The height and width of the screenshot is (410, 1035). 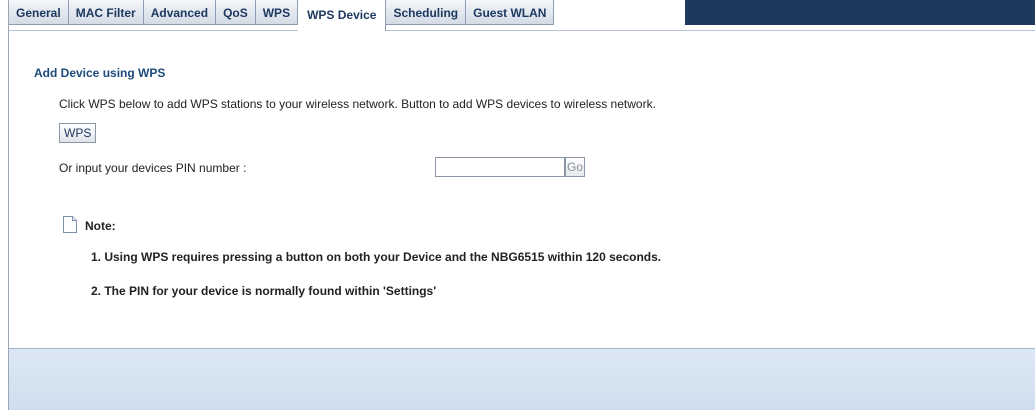 What do you see at coordinates (106, 12) in the screenshot?
I see `tab-mac-filter: MAC Filter` at bounding box center [106, 12].